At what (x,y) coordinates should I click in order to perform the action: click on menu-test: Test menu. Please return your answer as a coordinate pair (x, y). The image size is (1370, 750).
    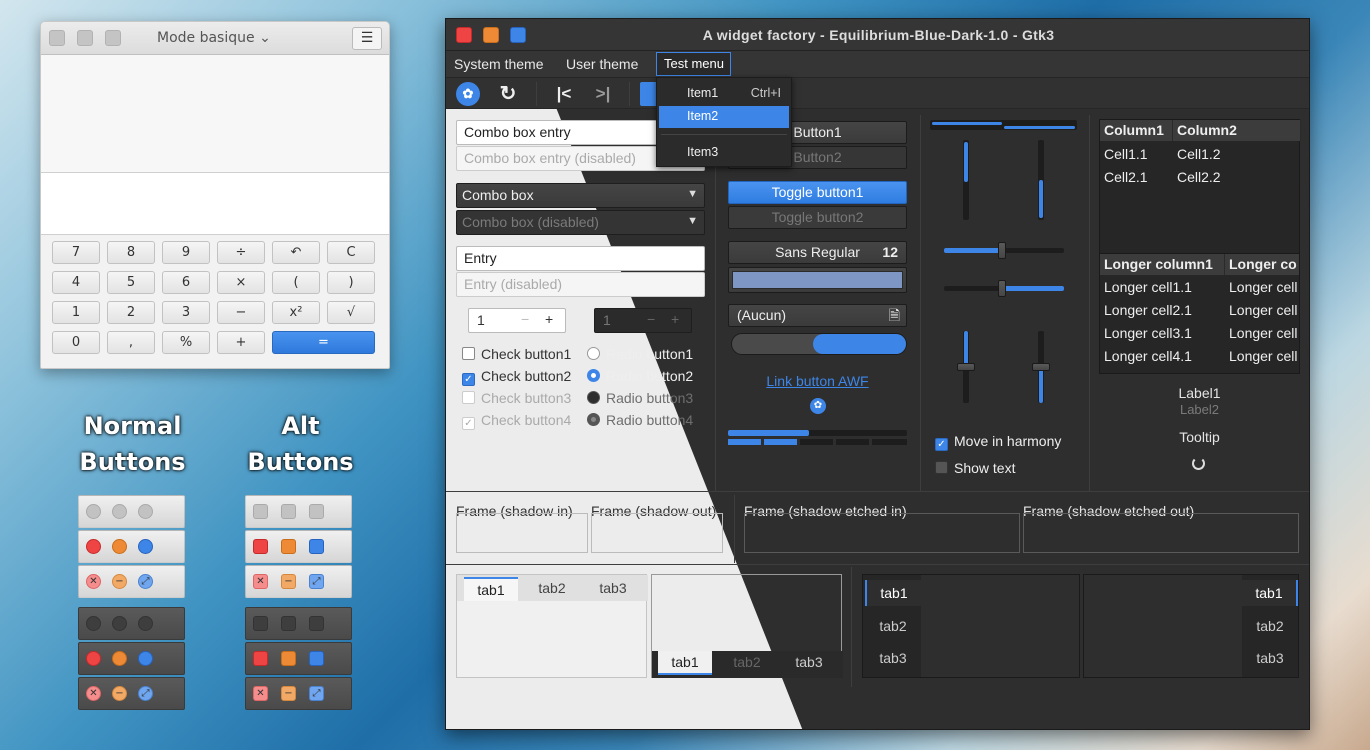
    Looking at the image, I should click on (693, 64).